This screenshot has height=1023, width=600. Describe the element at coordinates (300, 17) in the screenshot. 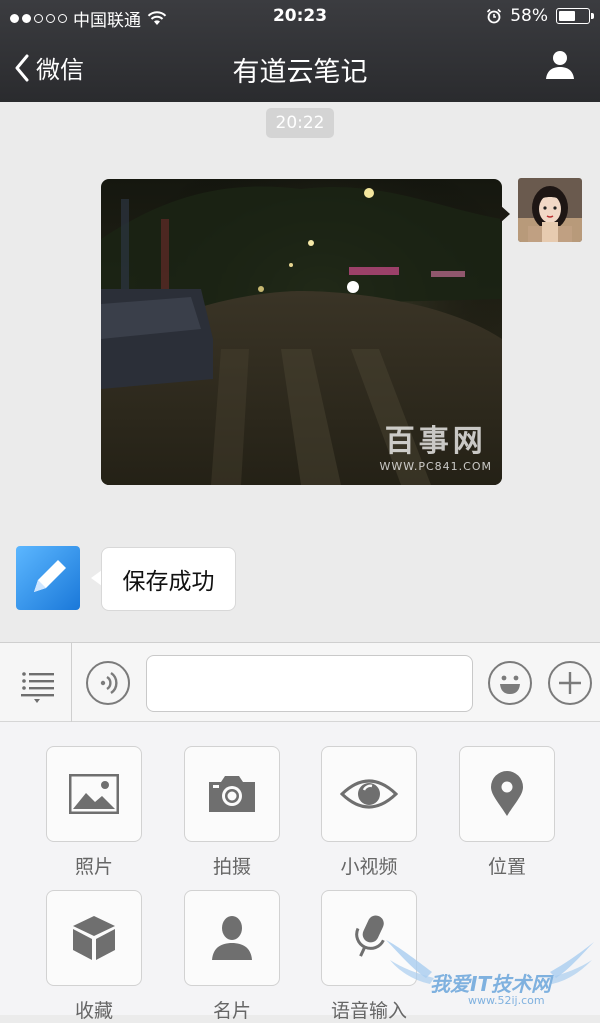

I see `status-bar: 中国联通 20:23 58%` at that location.